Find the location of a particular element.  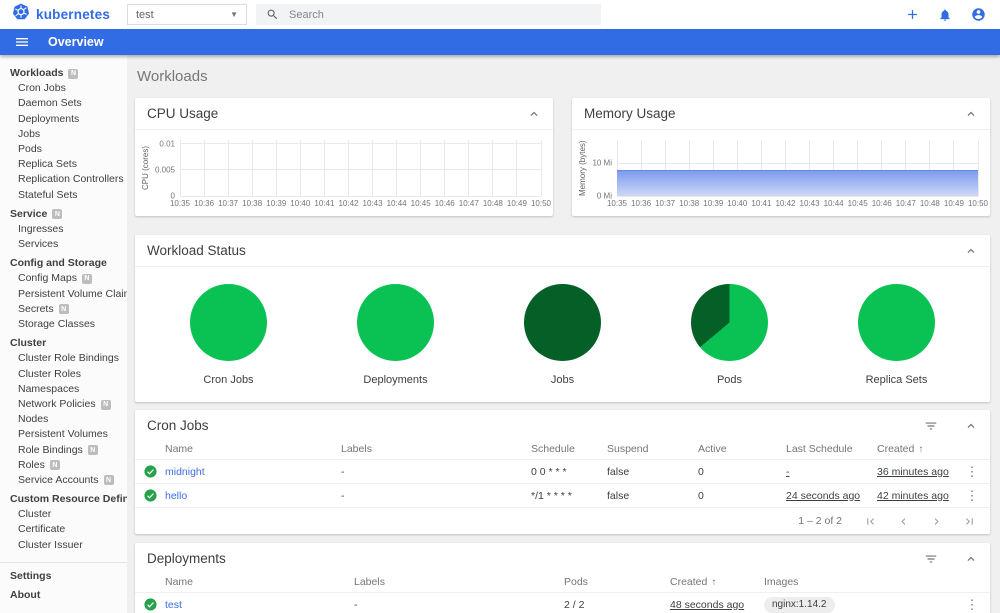

sidebar-item-ingresses: Ingresses is located at coordinates (63, 229).